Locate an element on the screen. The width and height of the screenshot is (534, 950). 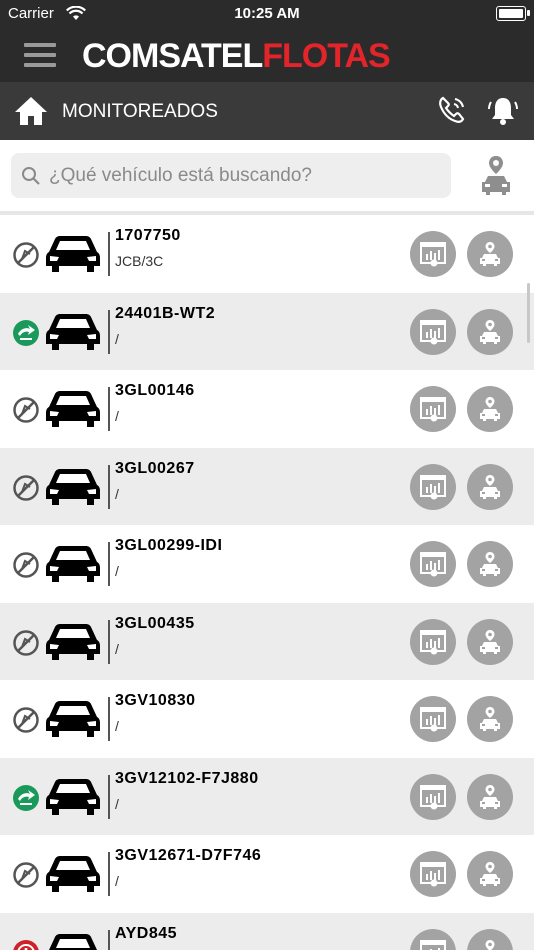
battery-icon is located at coordinates (513, 13).